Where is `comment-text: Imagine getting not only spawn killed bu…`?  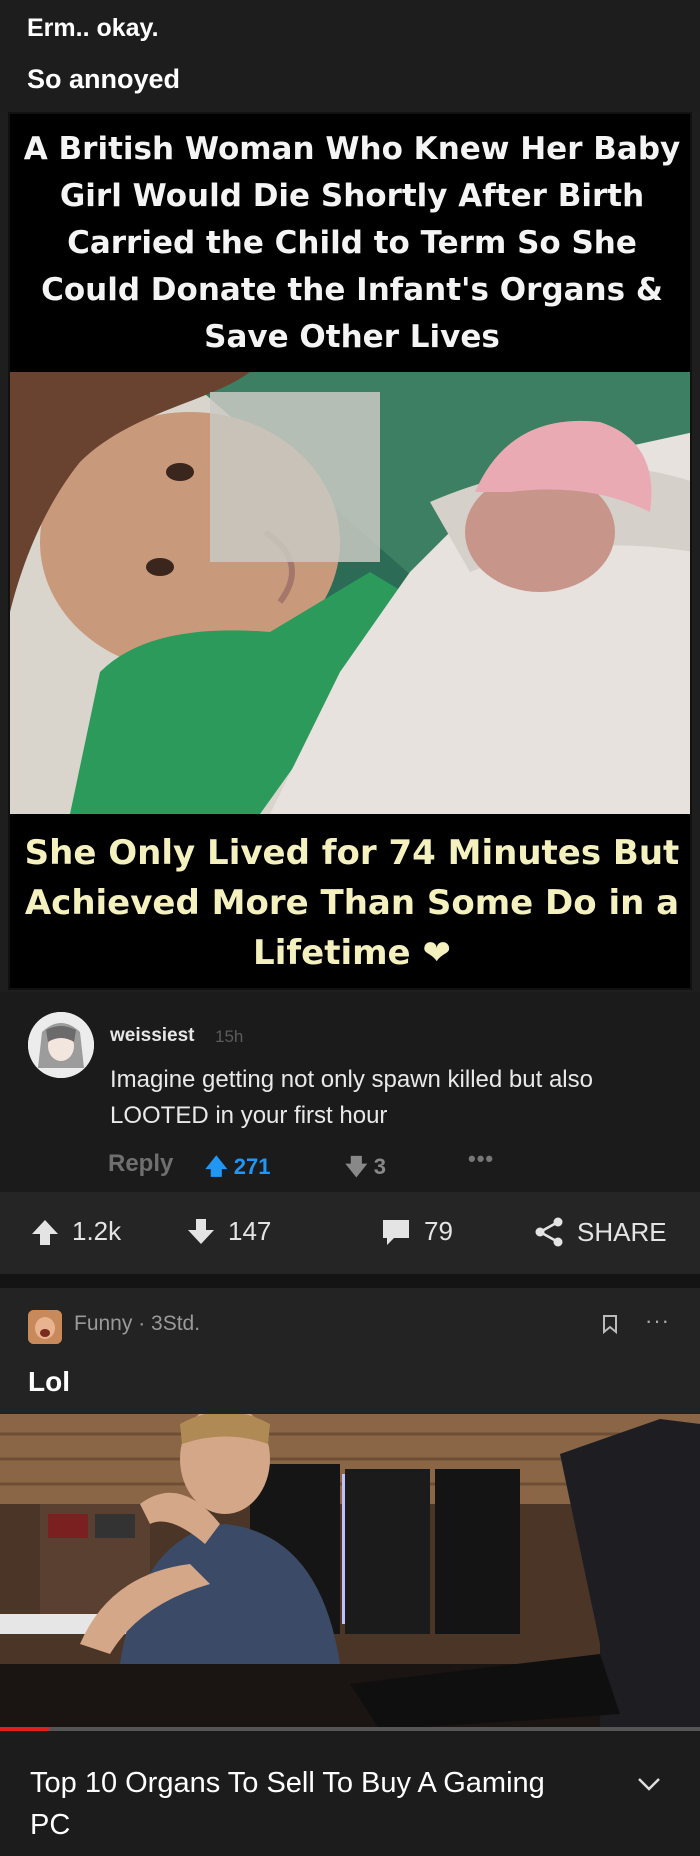
comment-text: Imagine getting not only spawn killed bu… is located at coordinates (351, 1097).